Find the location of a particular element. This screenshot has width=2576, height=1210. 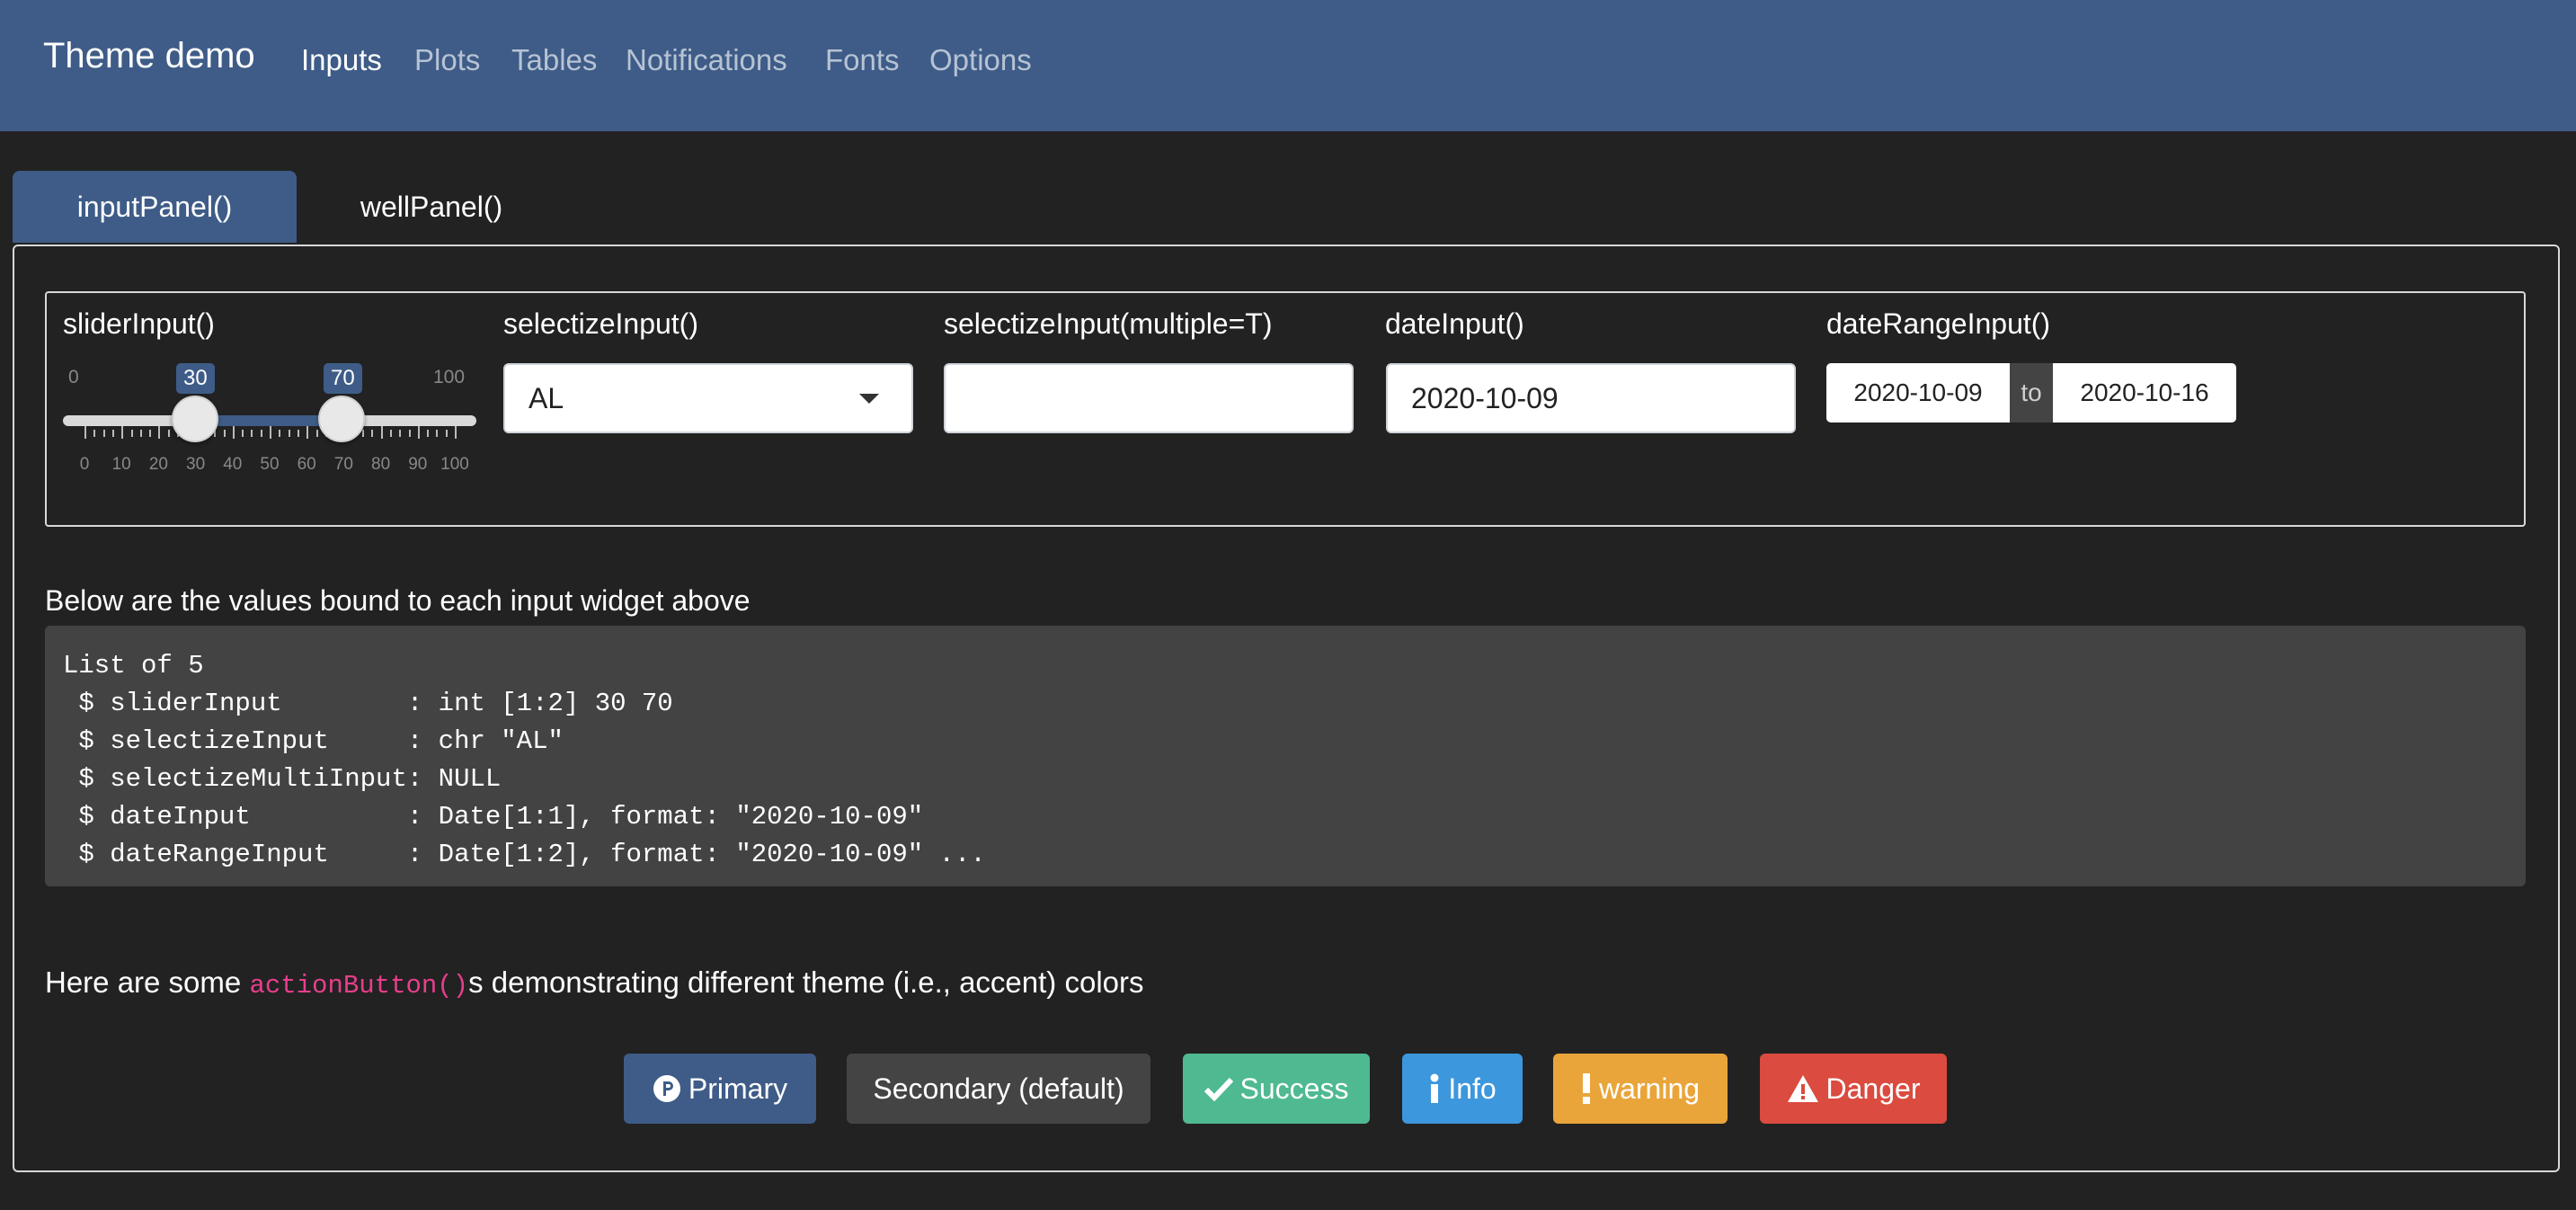

tab-well-panel: wellPanel() is located at coordinates (431, 207).